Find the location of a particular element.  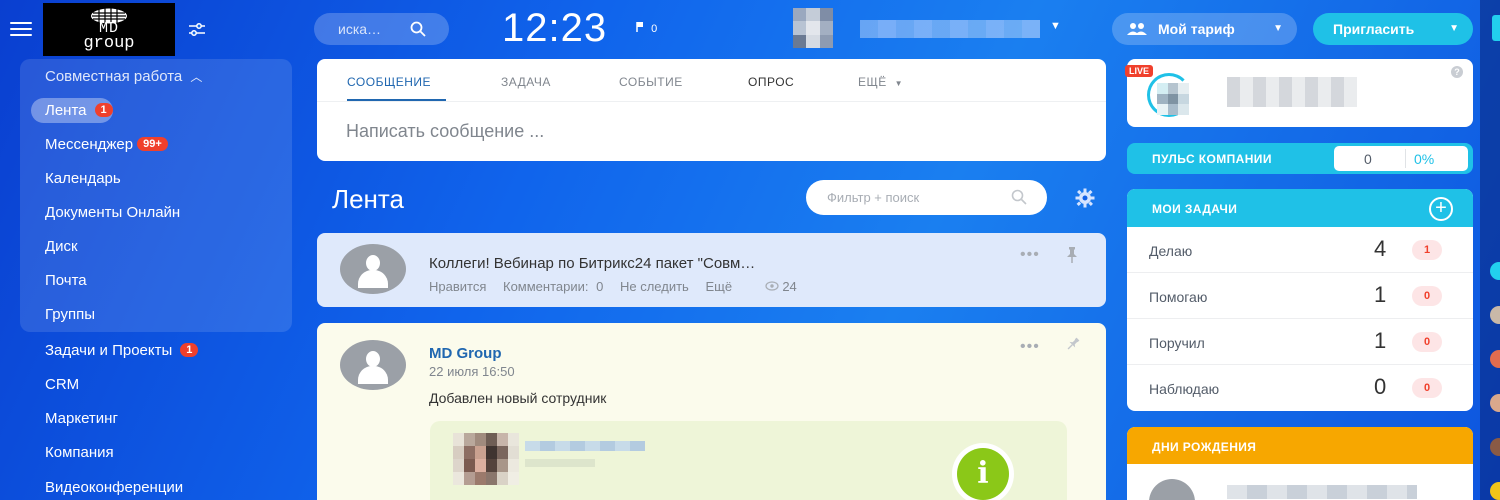

tab-more-label: ЕЩЁ is located at coordinates (872, 82).